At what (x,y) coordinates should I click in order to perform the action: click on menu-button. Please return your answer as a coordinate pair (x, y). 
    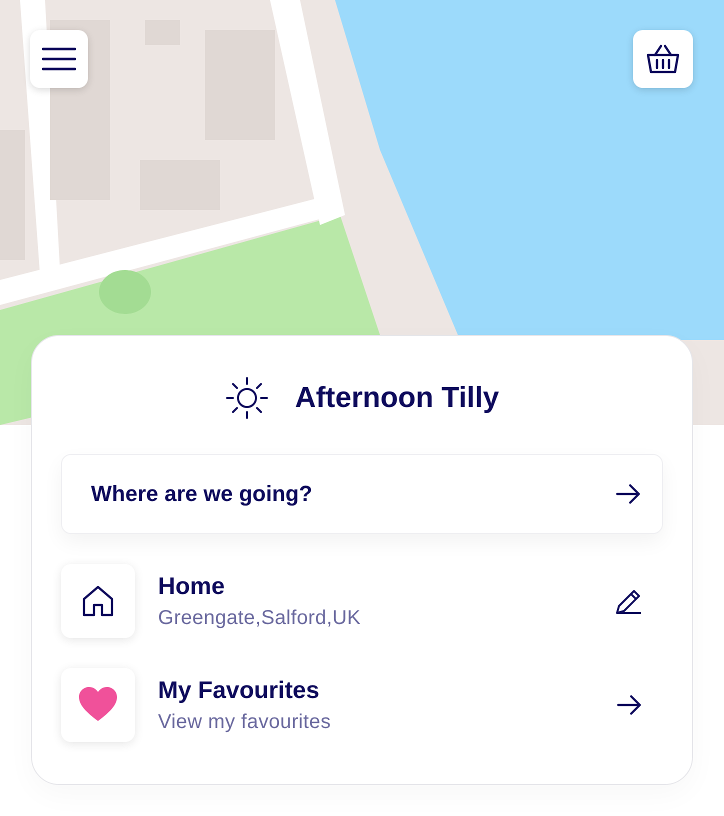
    Looking at the image, I should click on (59, 59).